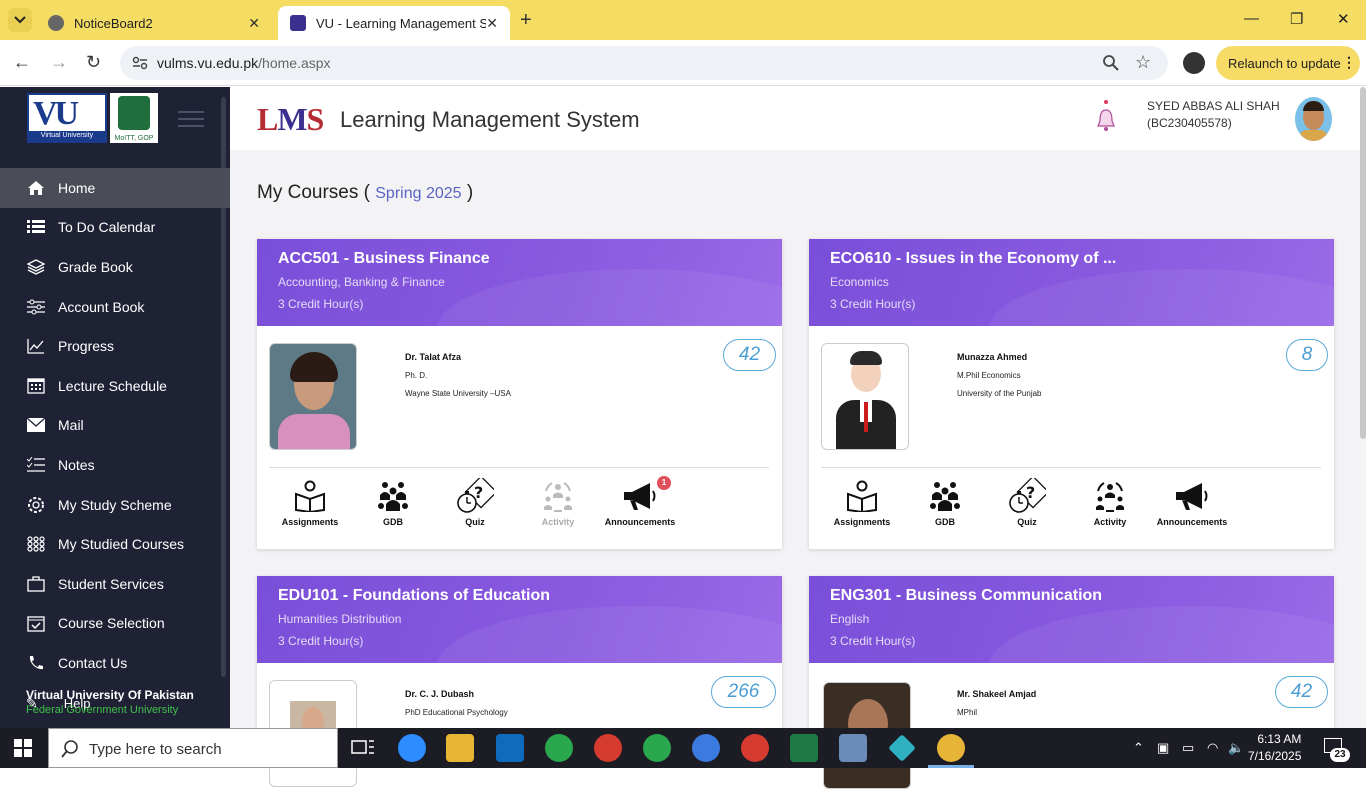  I want to click on new-tab-button: +, so click(526, 20).